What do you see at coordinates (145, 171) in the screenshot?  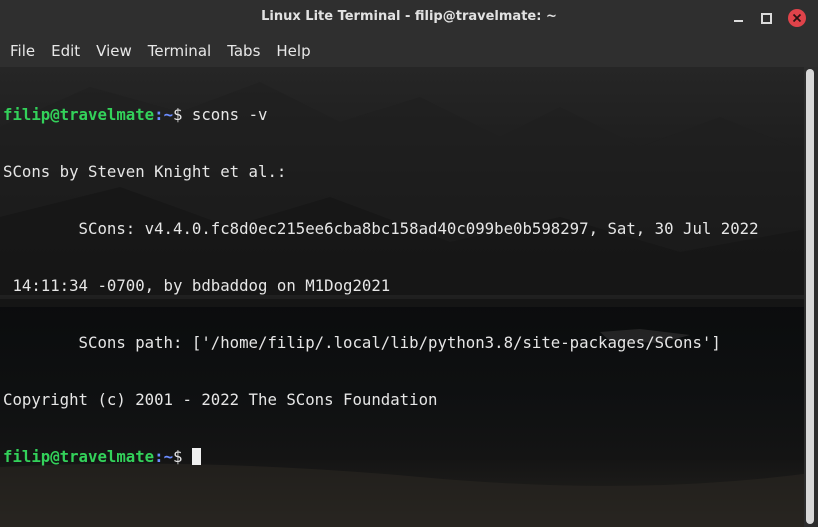 I see `output-line: SCons by Steven Knight et al.:` at bounding box center [145, 171].